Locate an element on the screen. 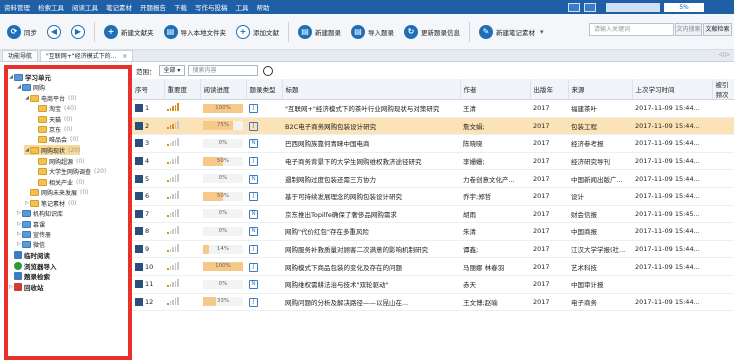 This screenshot has height=360, width=734. column-header: 被引频次 is located at coordinates (723, 89).